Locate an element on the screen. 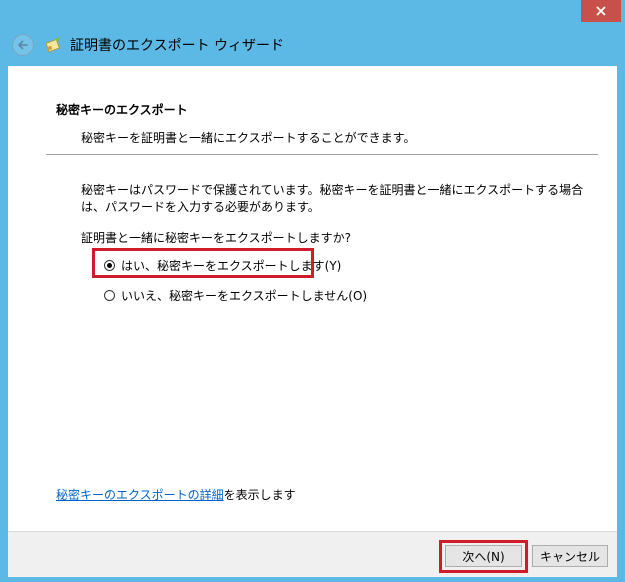 This screenshot has width=625, height=582. detail-link-suffix: を表示します is located at coordinates (259, 495).